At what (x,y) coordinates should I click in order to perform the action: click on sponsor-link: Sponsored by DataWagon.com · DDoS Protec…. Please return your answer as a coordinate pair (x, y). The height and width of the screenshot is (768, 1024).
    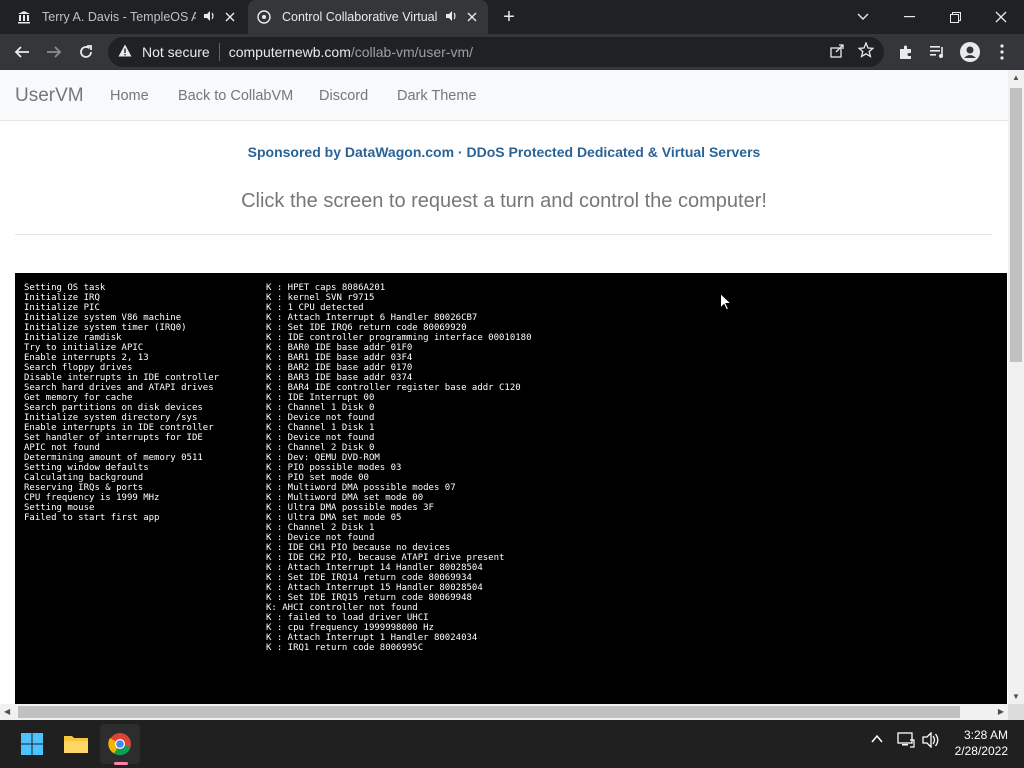
    Looking at the image, I should click on (504, 152).